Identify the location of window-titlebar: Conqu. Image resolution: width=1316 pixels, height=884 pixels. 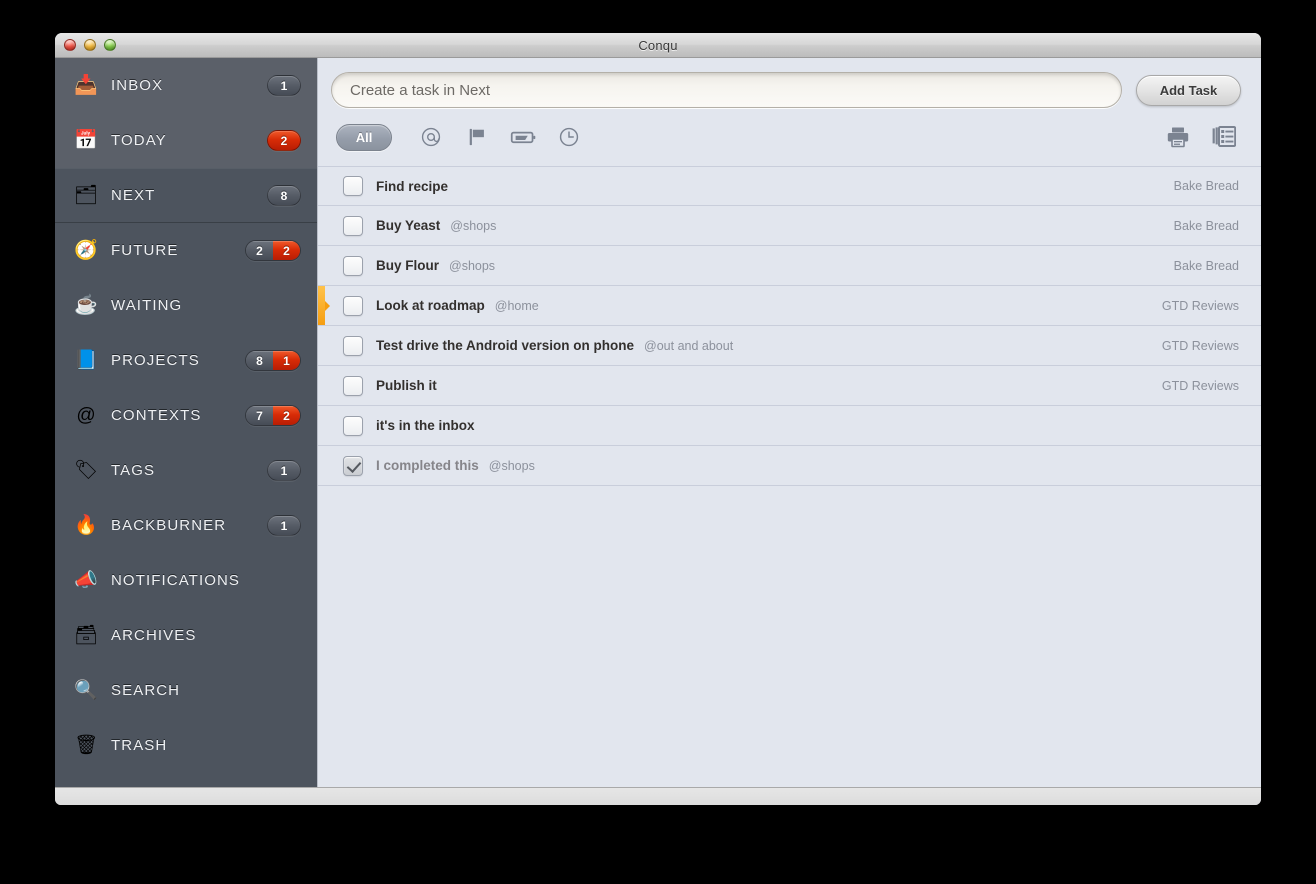
(658, 45).